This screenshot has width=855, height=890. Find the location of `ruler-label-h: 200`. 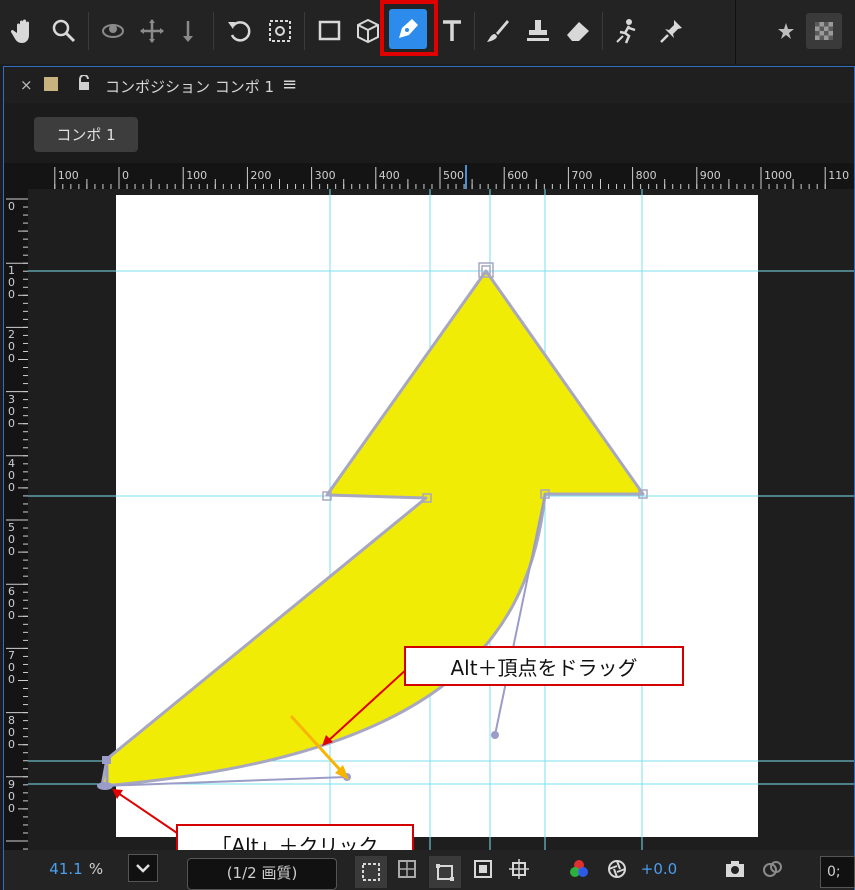

ruler-label-h: 200 is located at coordinates (261, 175).